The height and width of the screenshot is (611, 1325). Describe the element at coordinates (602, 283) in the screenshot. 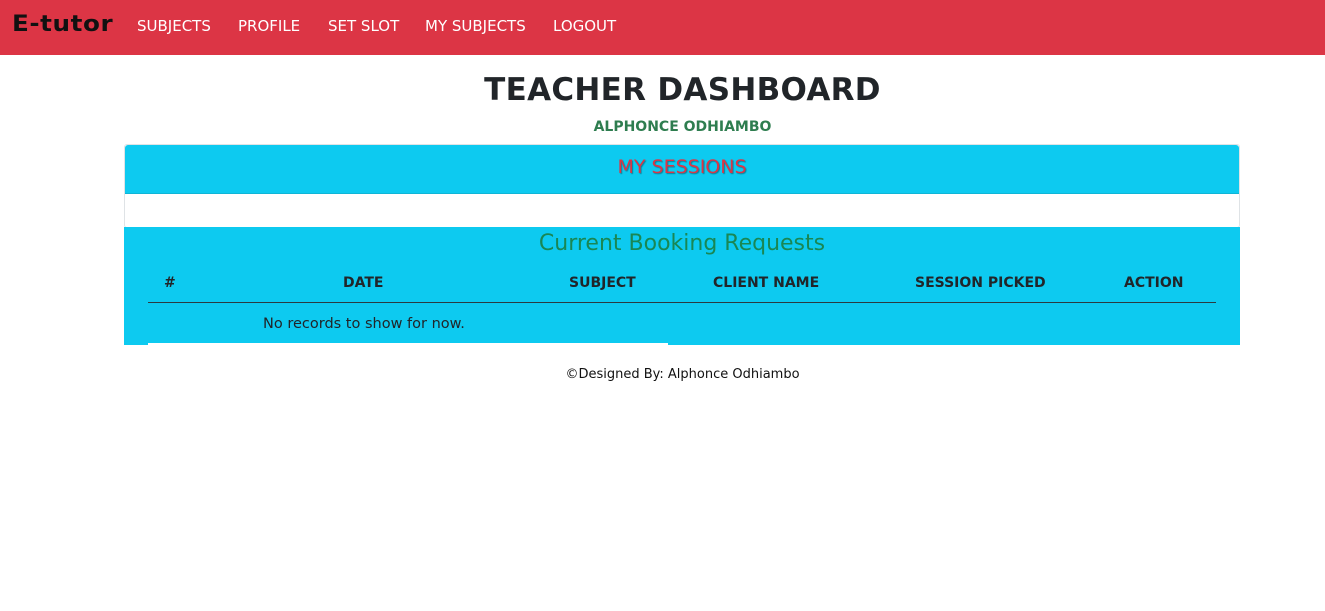

I see `column-header-subject: SUBJECT` at that location.